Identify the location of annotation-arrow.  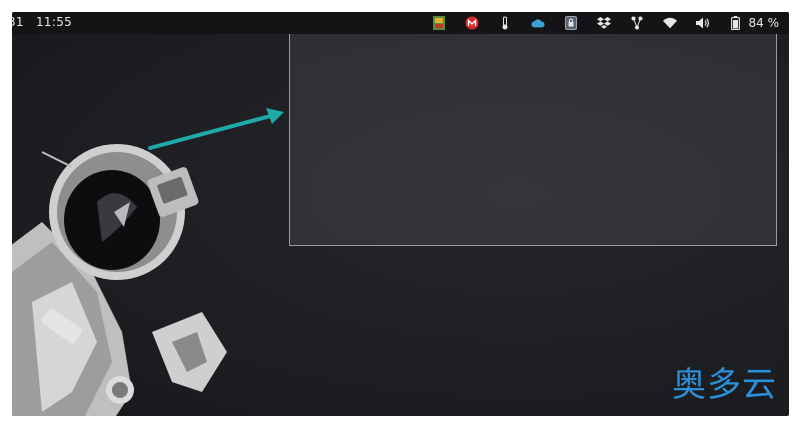
(216, 129).